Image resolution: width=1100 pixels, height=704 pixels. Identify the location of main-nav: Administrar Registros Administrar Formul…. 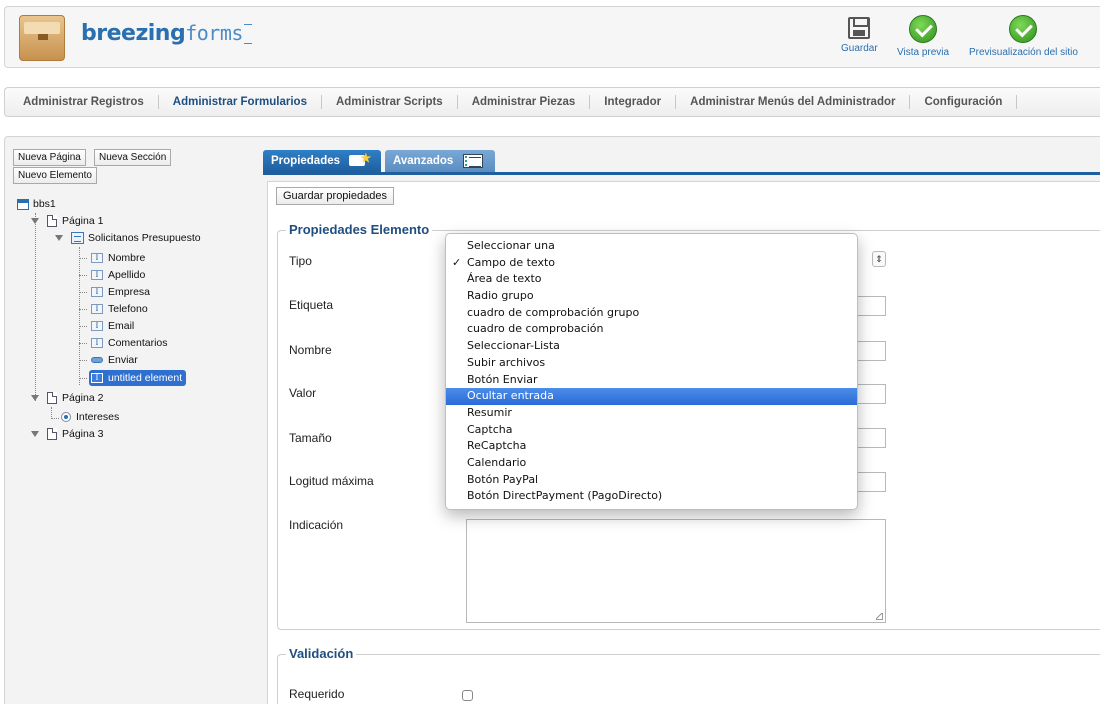
(552, 102).